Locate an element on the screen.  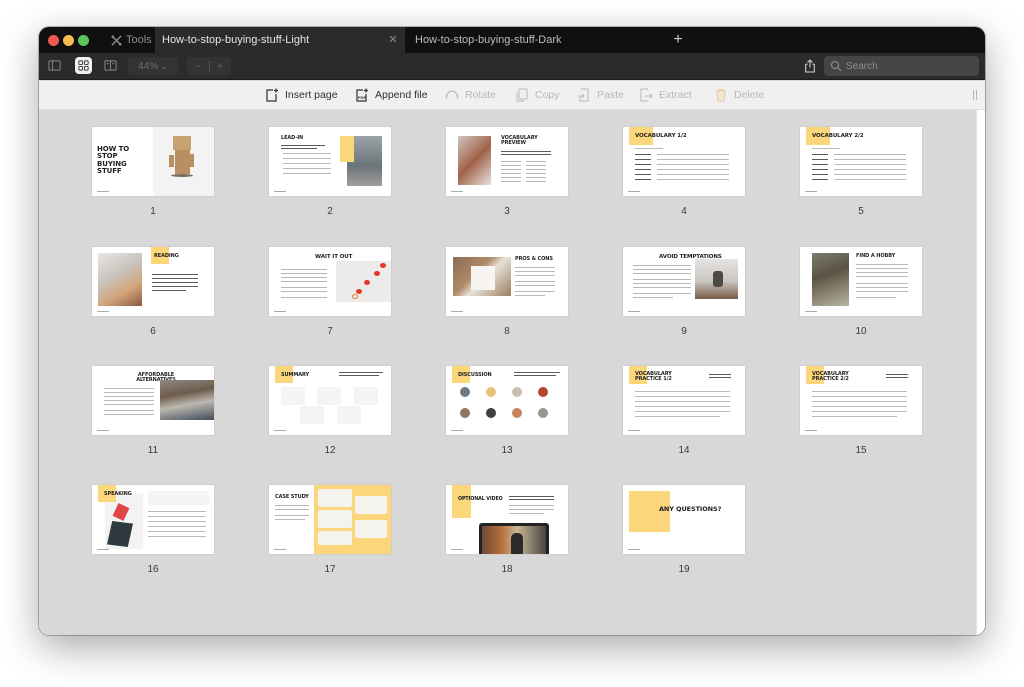
page-thumbnail-15: VOCABULARY PRACTICE 2/2 is located at coordinates (861, 400).